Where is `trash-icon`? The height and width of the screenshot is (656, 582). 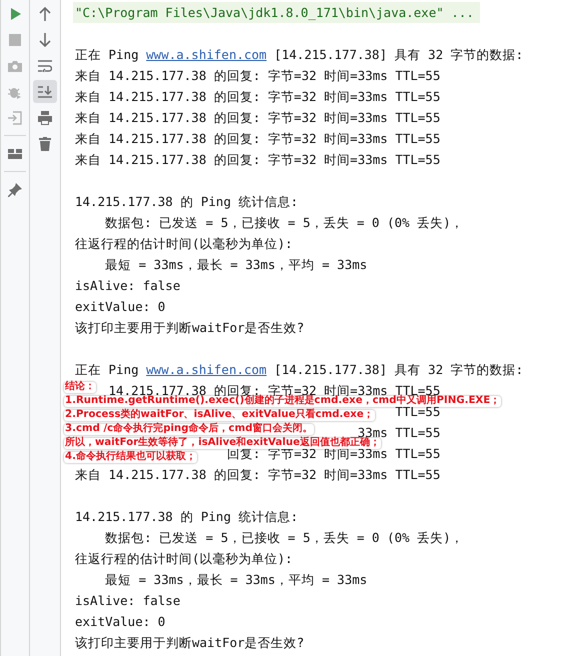
trash-icon is located at coordinates (45, 143).